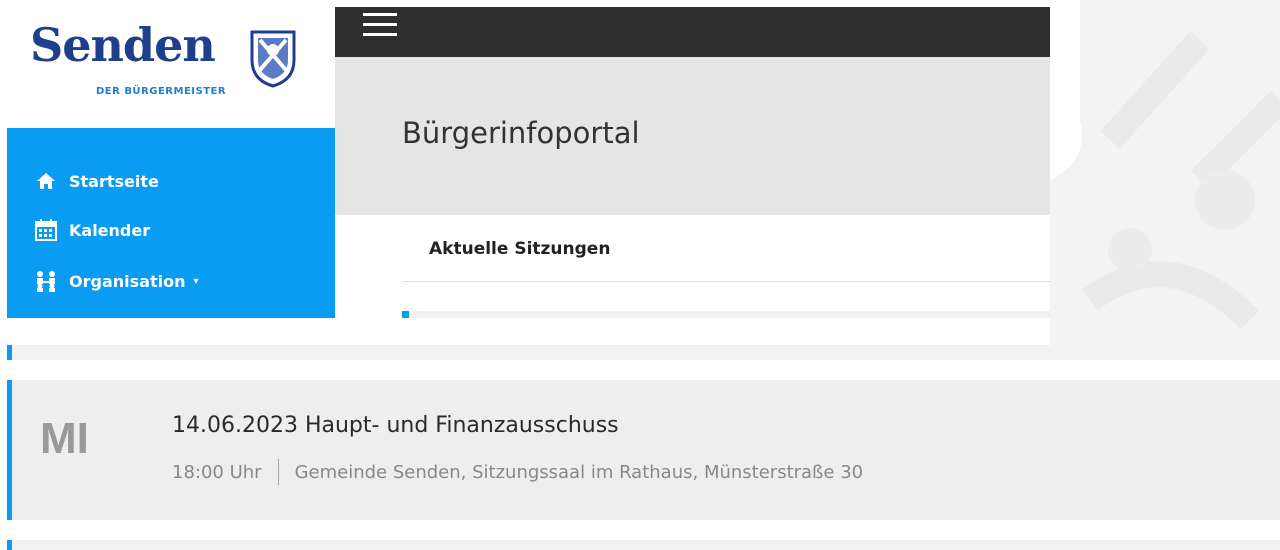  Describe the element at coordinates (380, 26) in the screenshot. I see `hamburger-menu-icon` at that location.